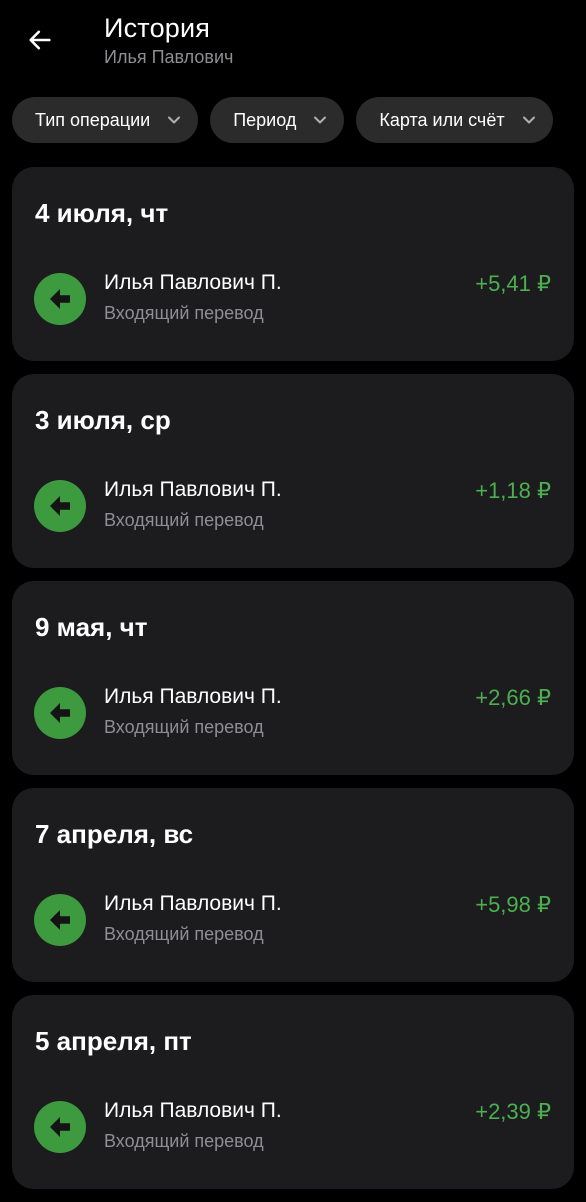  I want to click on filter-bar: Тип операции Период Карта или счёт, so click(299, 120).